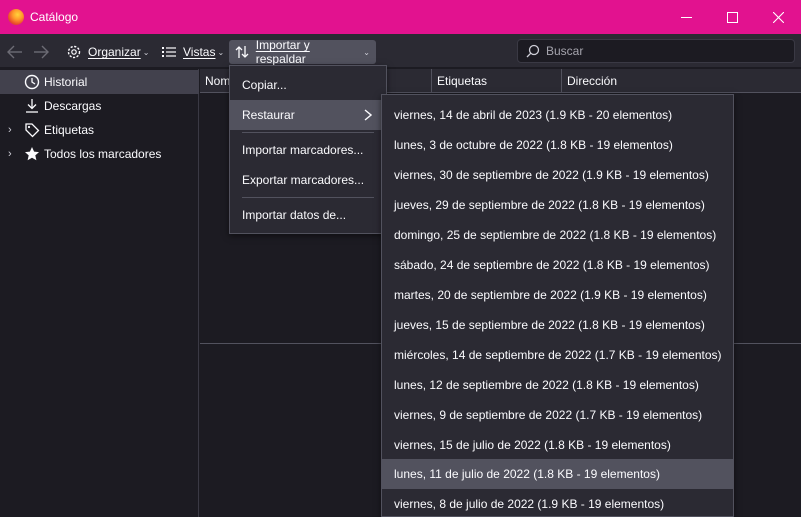  I want to click on organize-menu-button: Organizar ⌄, so click(107, 52).